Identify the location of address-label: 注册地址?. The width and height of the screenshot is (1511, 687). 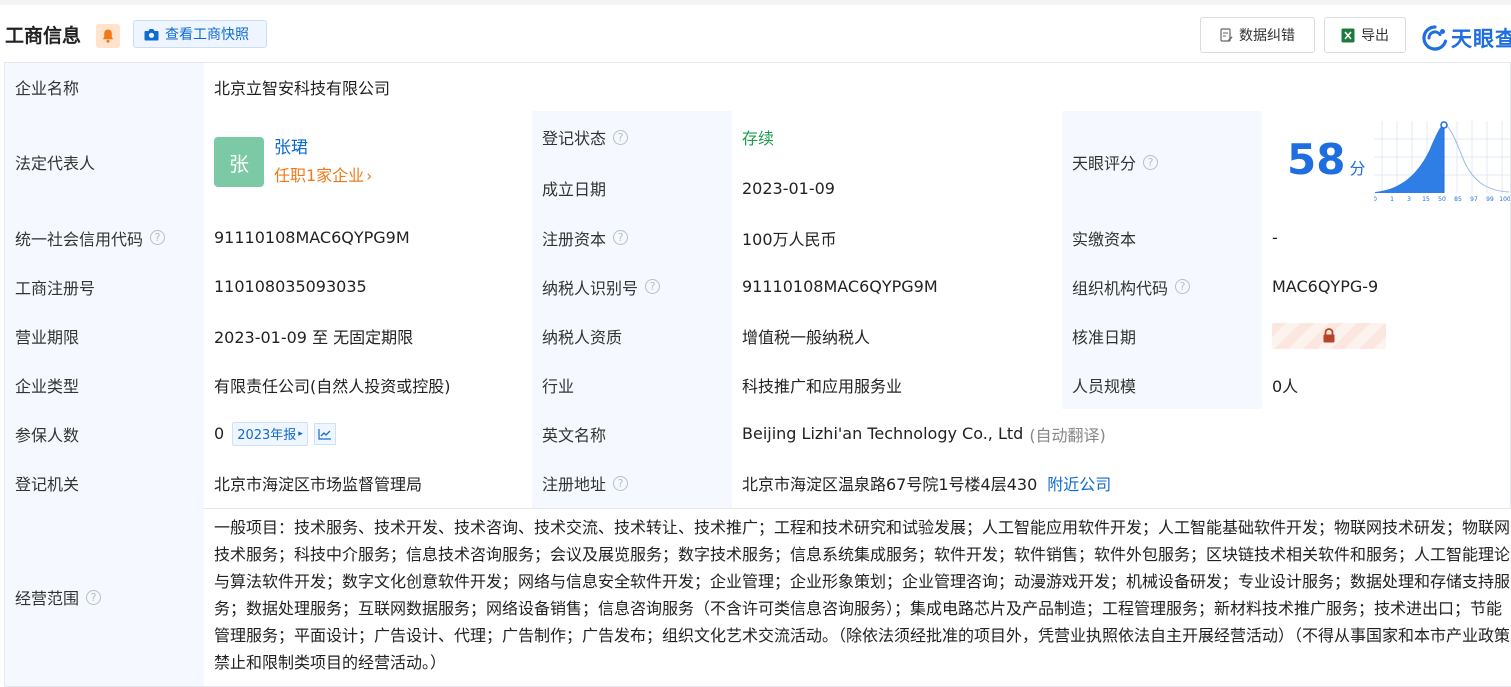
(632, 483).